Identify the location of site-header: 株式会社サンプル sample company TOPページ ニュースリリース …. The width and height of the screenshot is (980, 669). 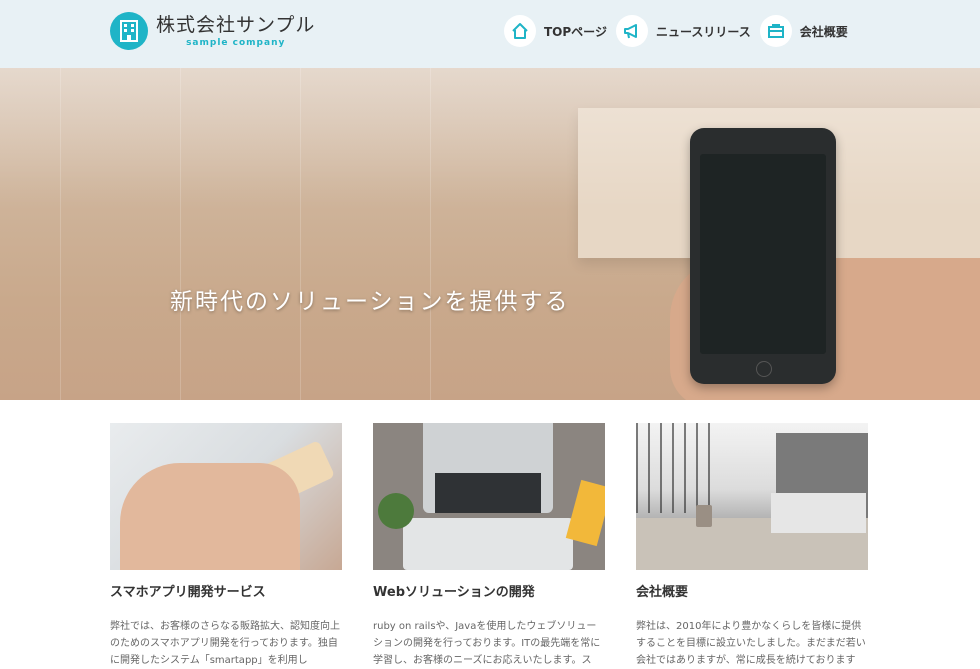
(490, 34).